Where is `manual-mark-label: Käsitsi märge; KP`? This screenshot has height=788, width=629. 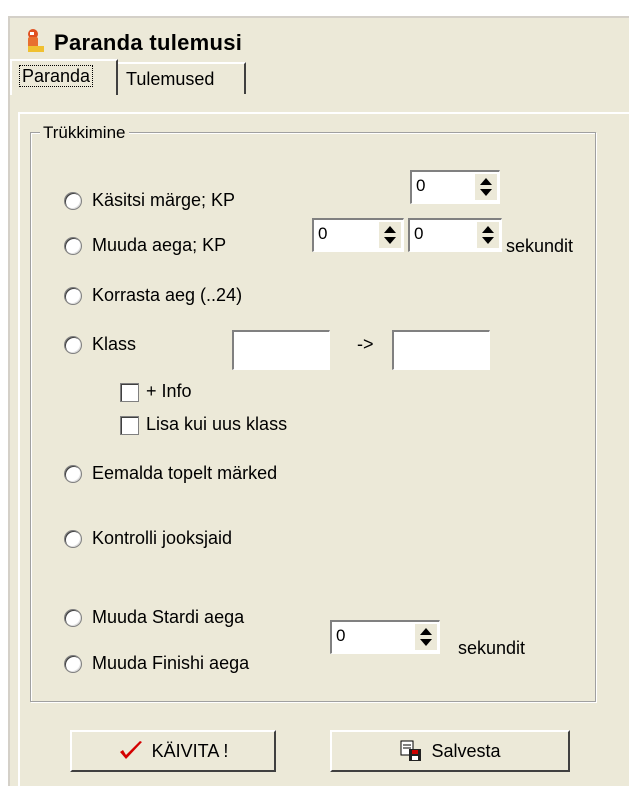
manual-mark-label: Käsitsi märge; KP is located at coordinates (164, 200).